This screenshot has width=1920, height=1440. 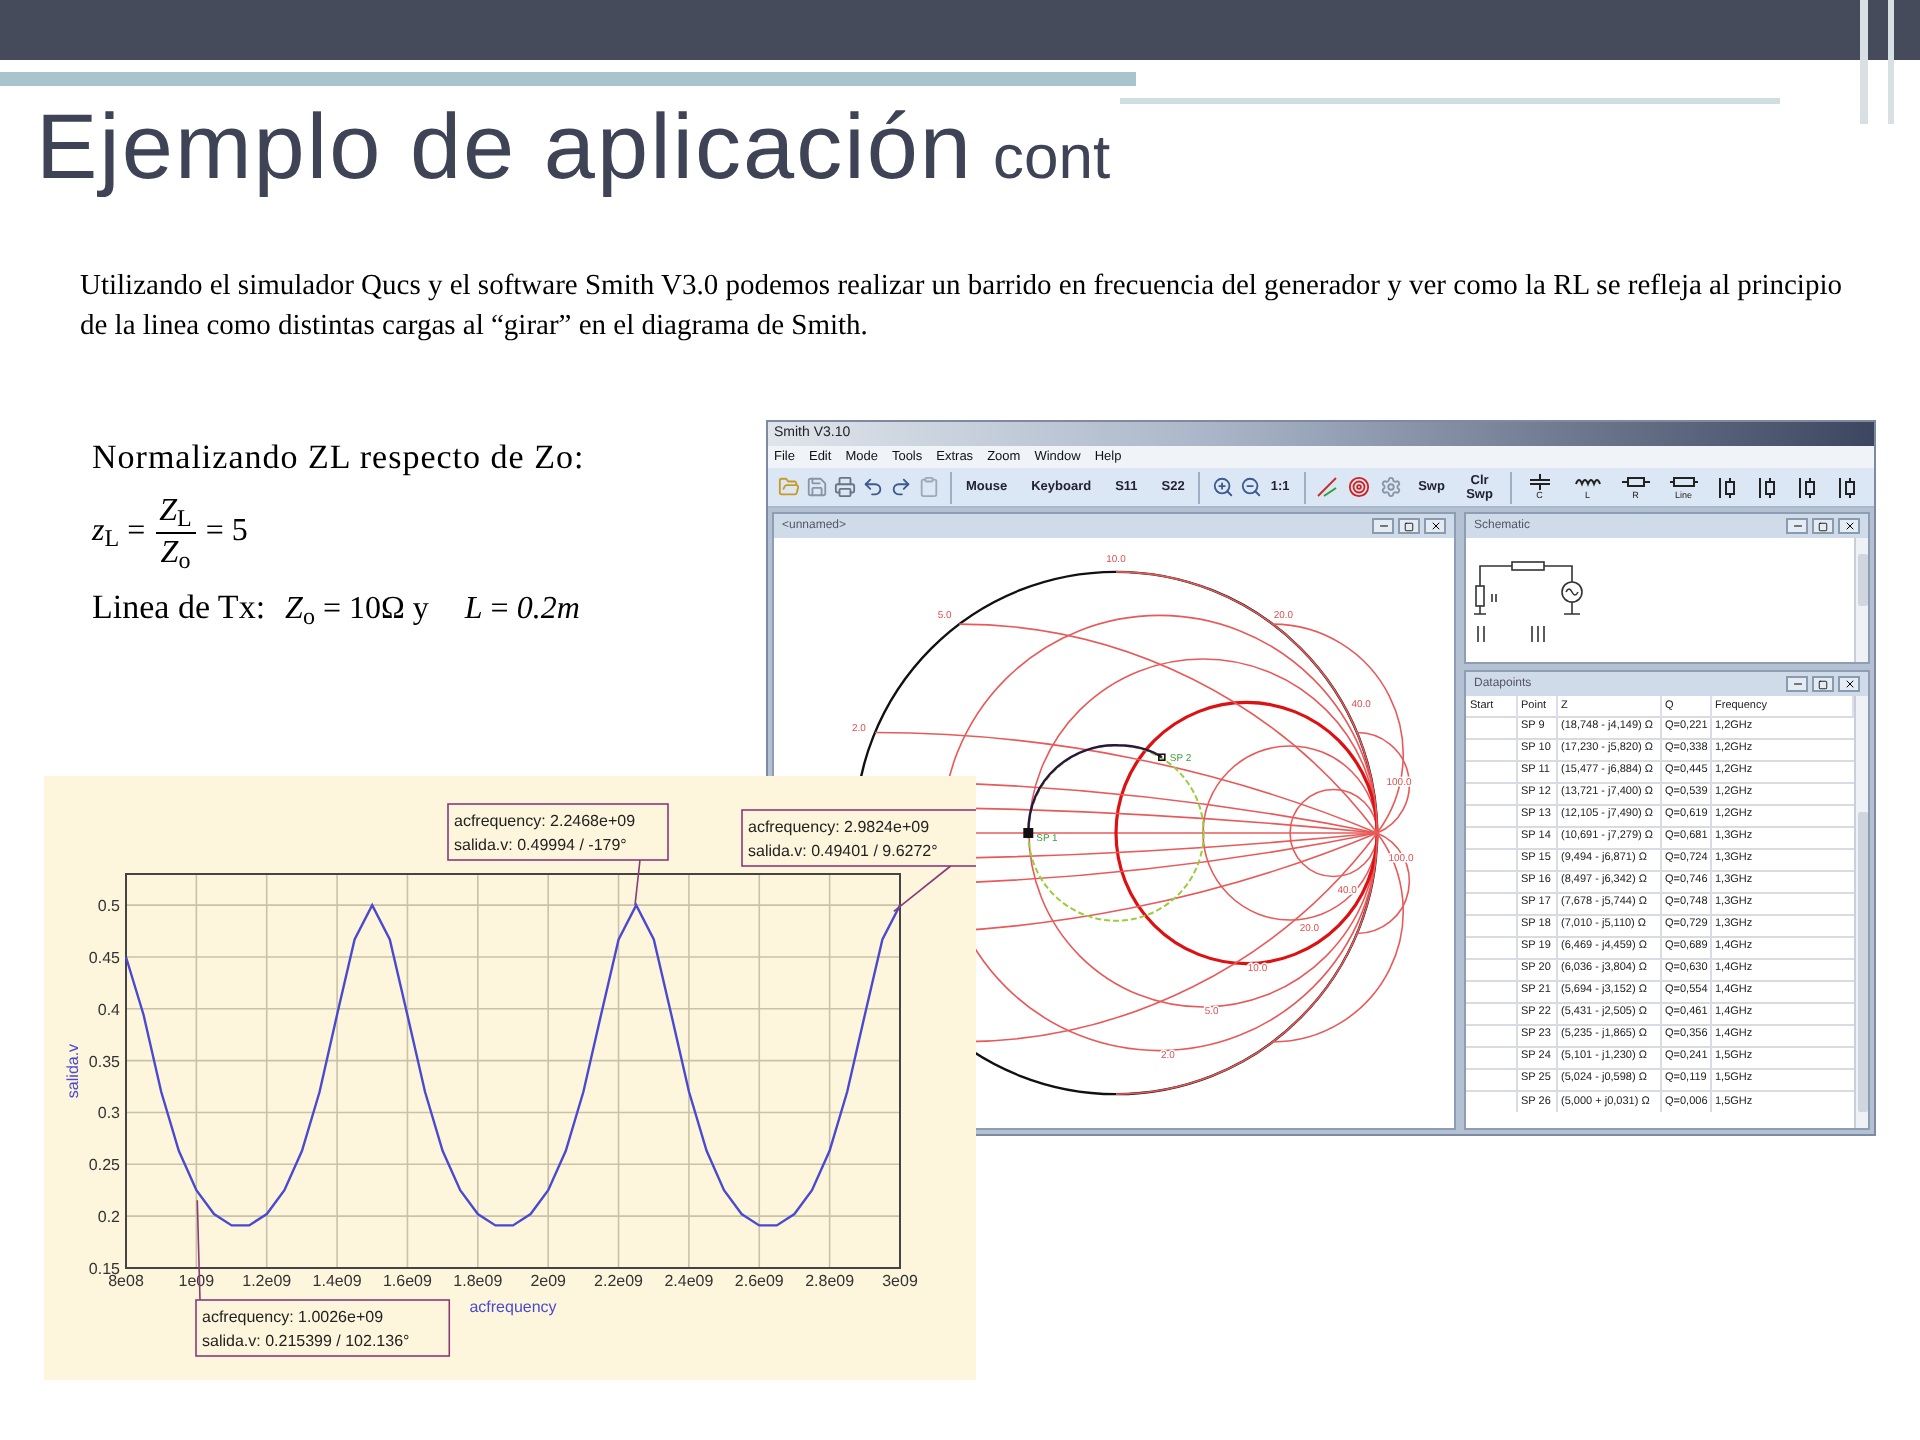 What do you see at coordinates (357, 611) in the screenshot?
I see `formula-text: Z$_{o}$ = 10Ω y` at bounding box center [357, 611].